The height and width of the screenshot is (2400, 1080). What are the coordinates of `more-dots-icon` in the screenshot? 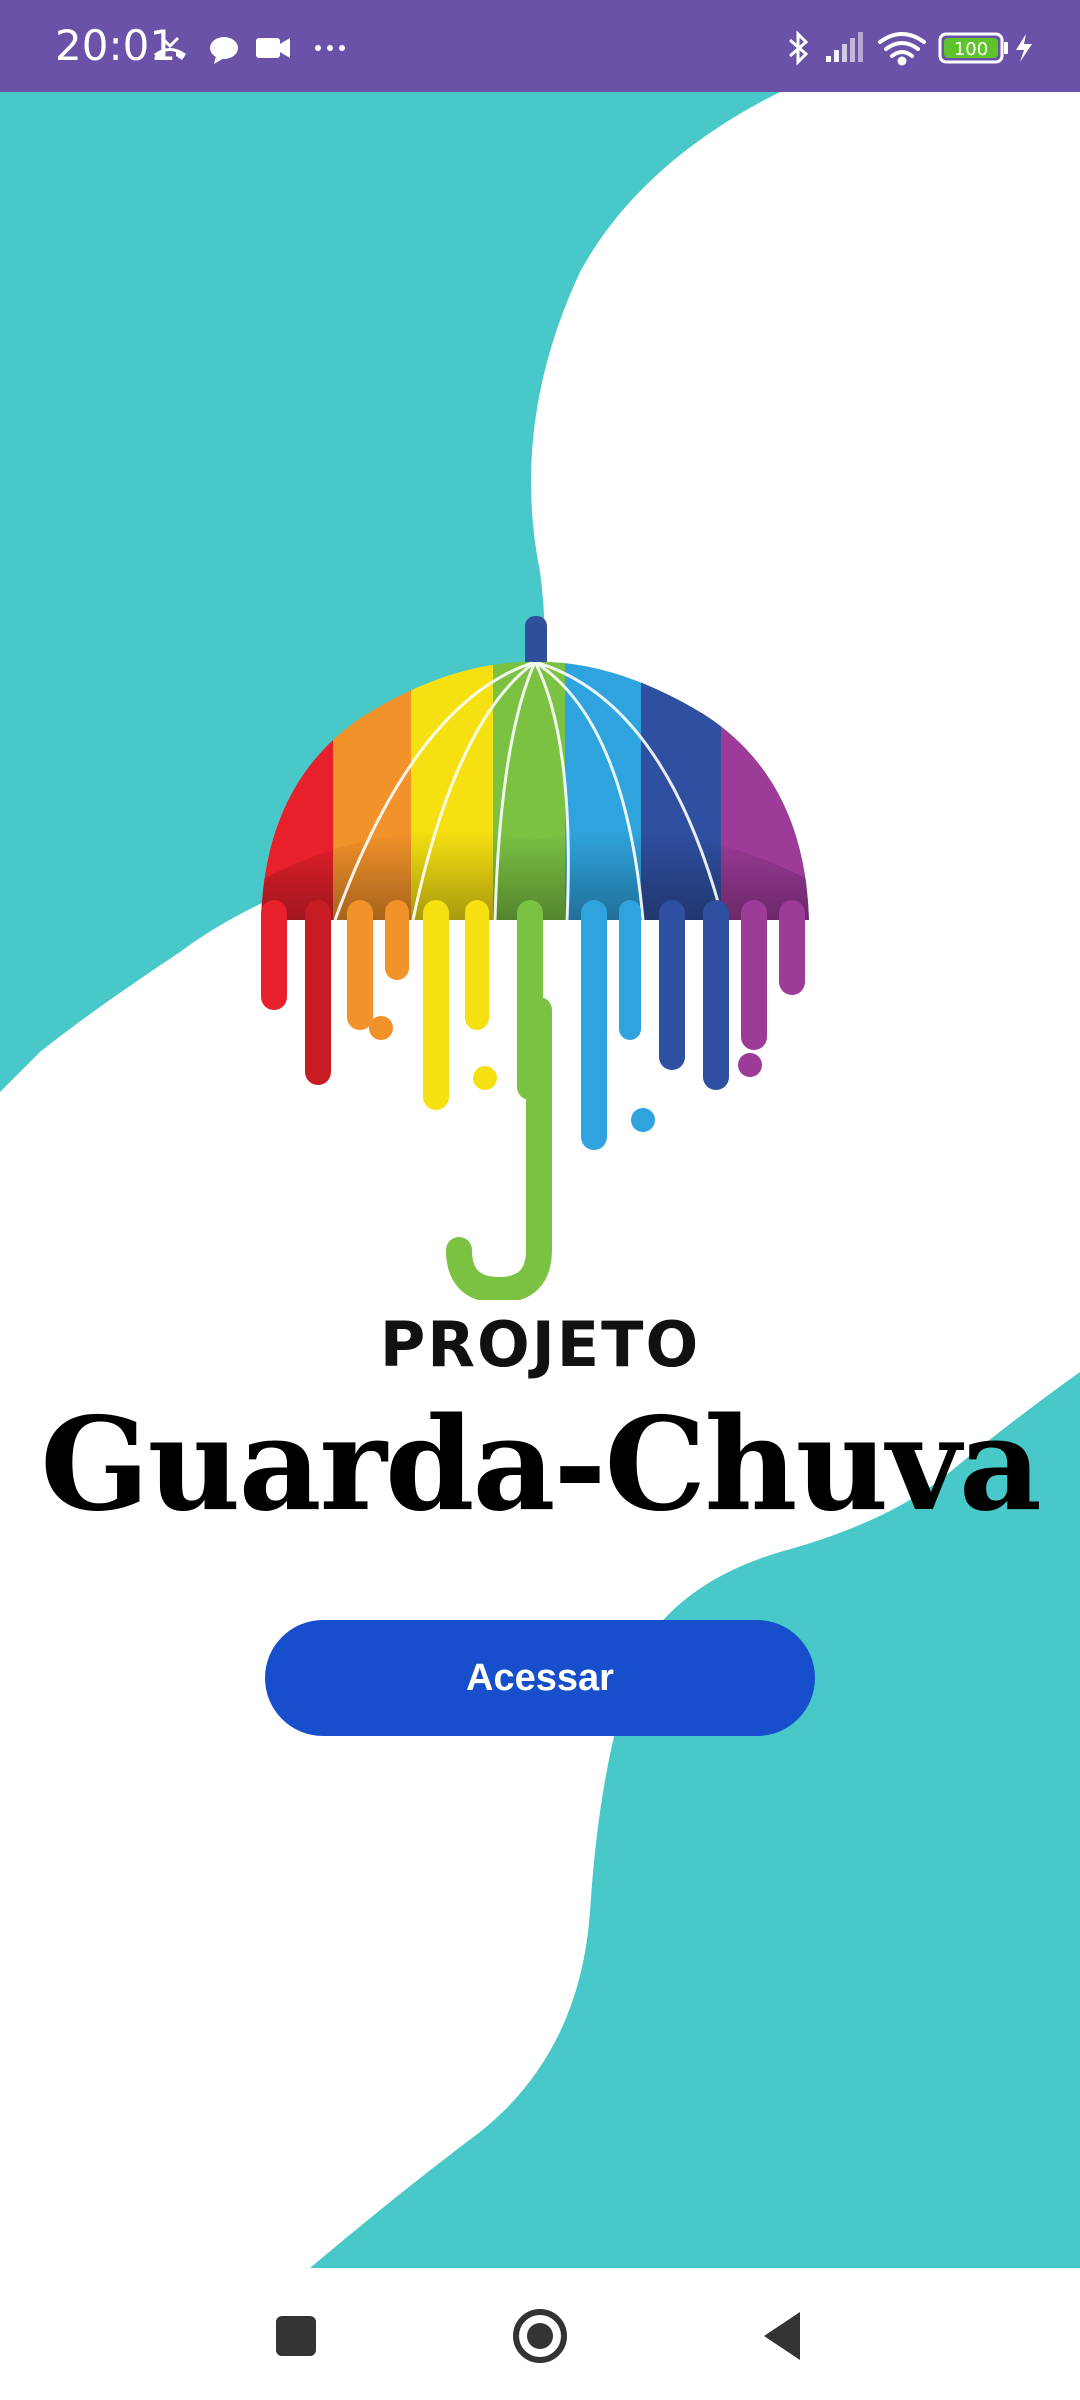 It's located at (330, 48).